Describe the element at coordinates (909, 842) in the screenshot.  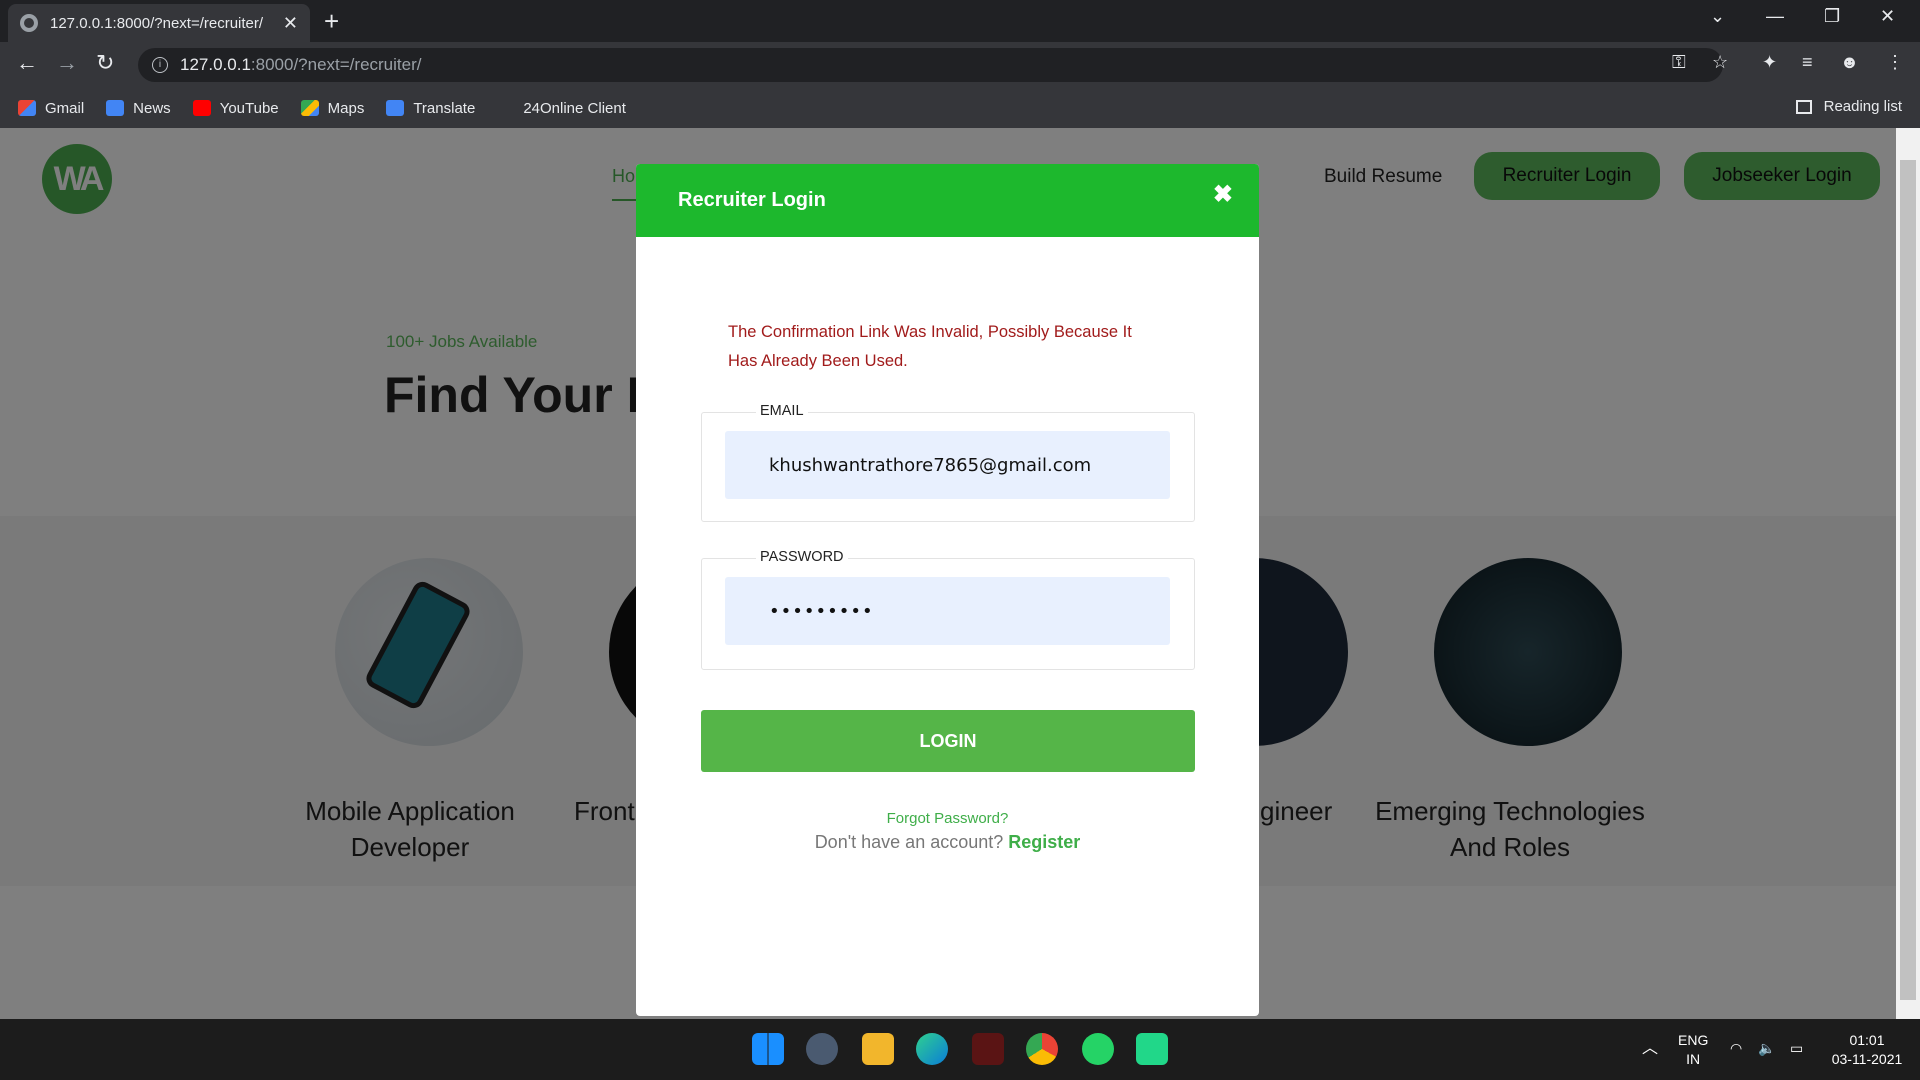
I see `no-account-text: Don't have an account?` at that location.